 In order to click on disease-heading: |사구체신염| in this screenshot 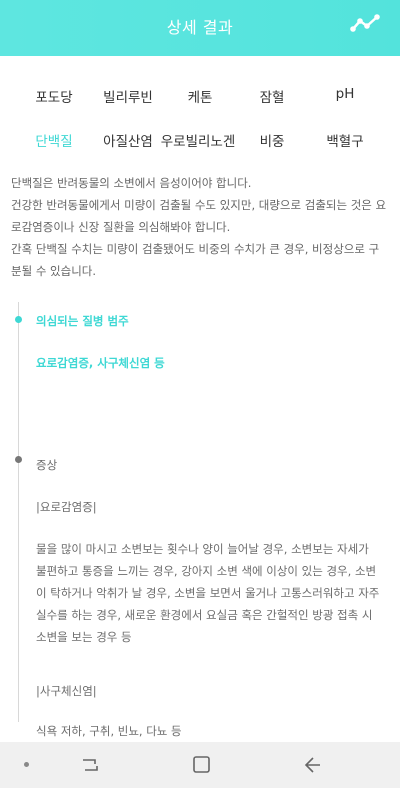, I will do `click(66, 691)`.